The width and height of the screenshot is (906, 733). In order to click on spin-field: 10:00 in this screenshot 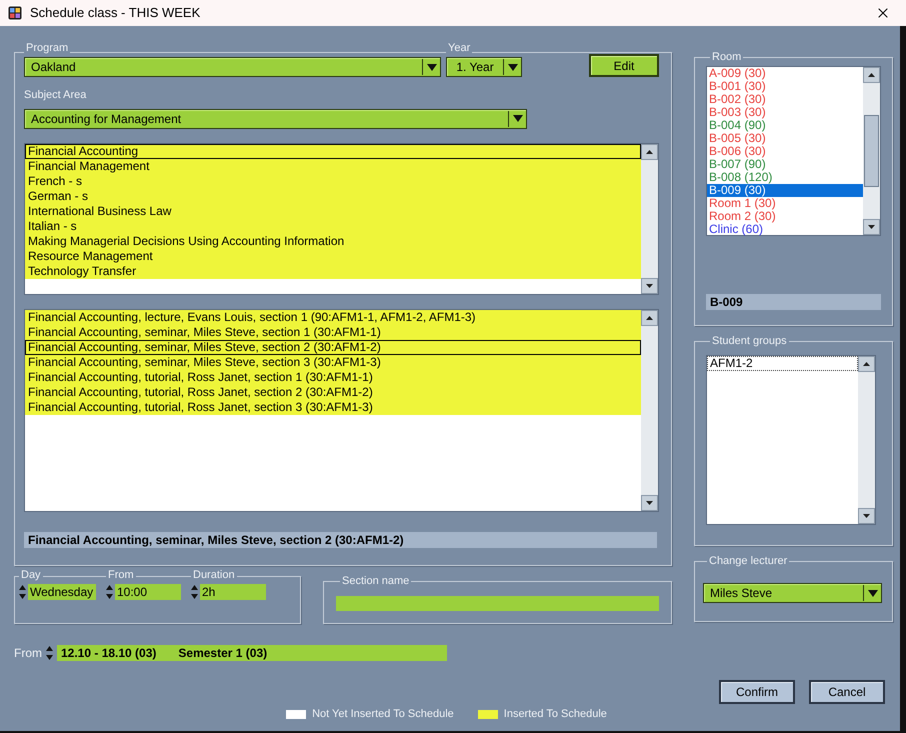, I will do `click(148, 592)`.